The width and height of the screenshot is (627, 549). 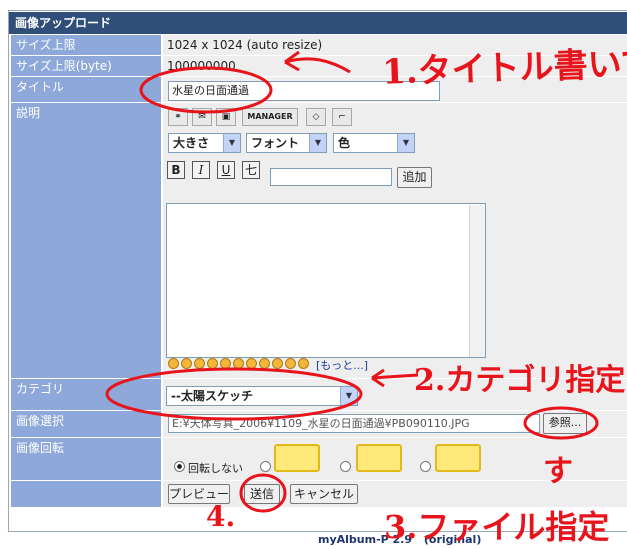 What do you see at coordinates (395, 378) in the screenshot?
I see `arrow-to-category` at bounding box center [395, 378].